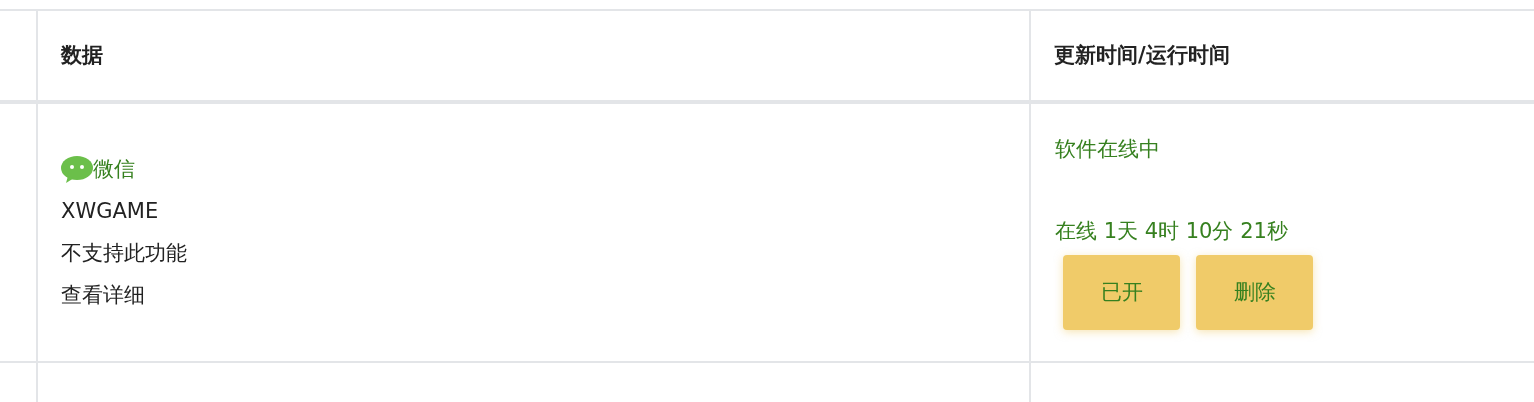  What do you see at coordinates (1171, 230) in the screenshot?
I see `uptime-text: 在线 1天 4时 10分 21秒` at bounding box center [1171, 230].